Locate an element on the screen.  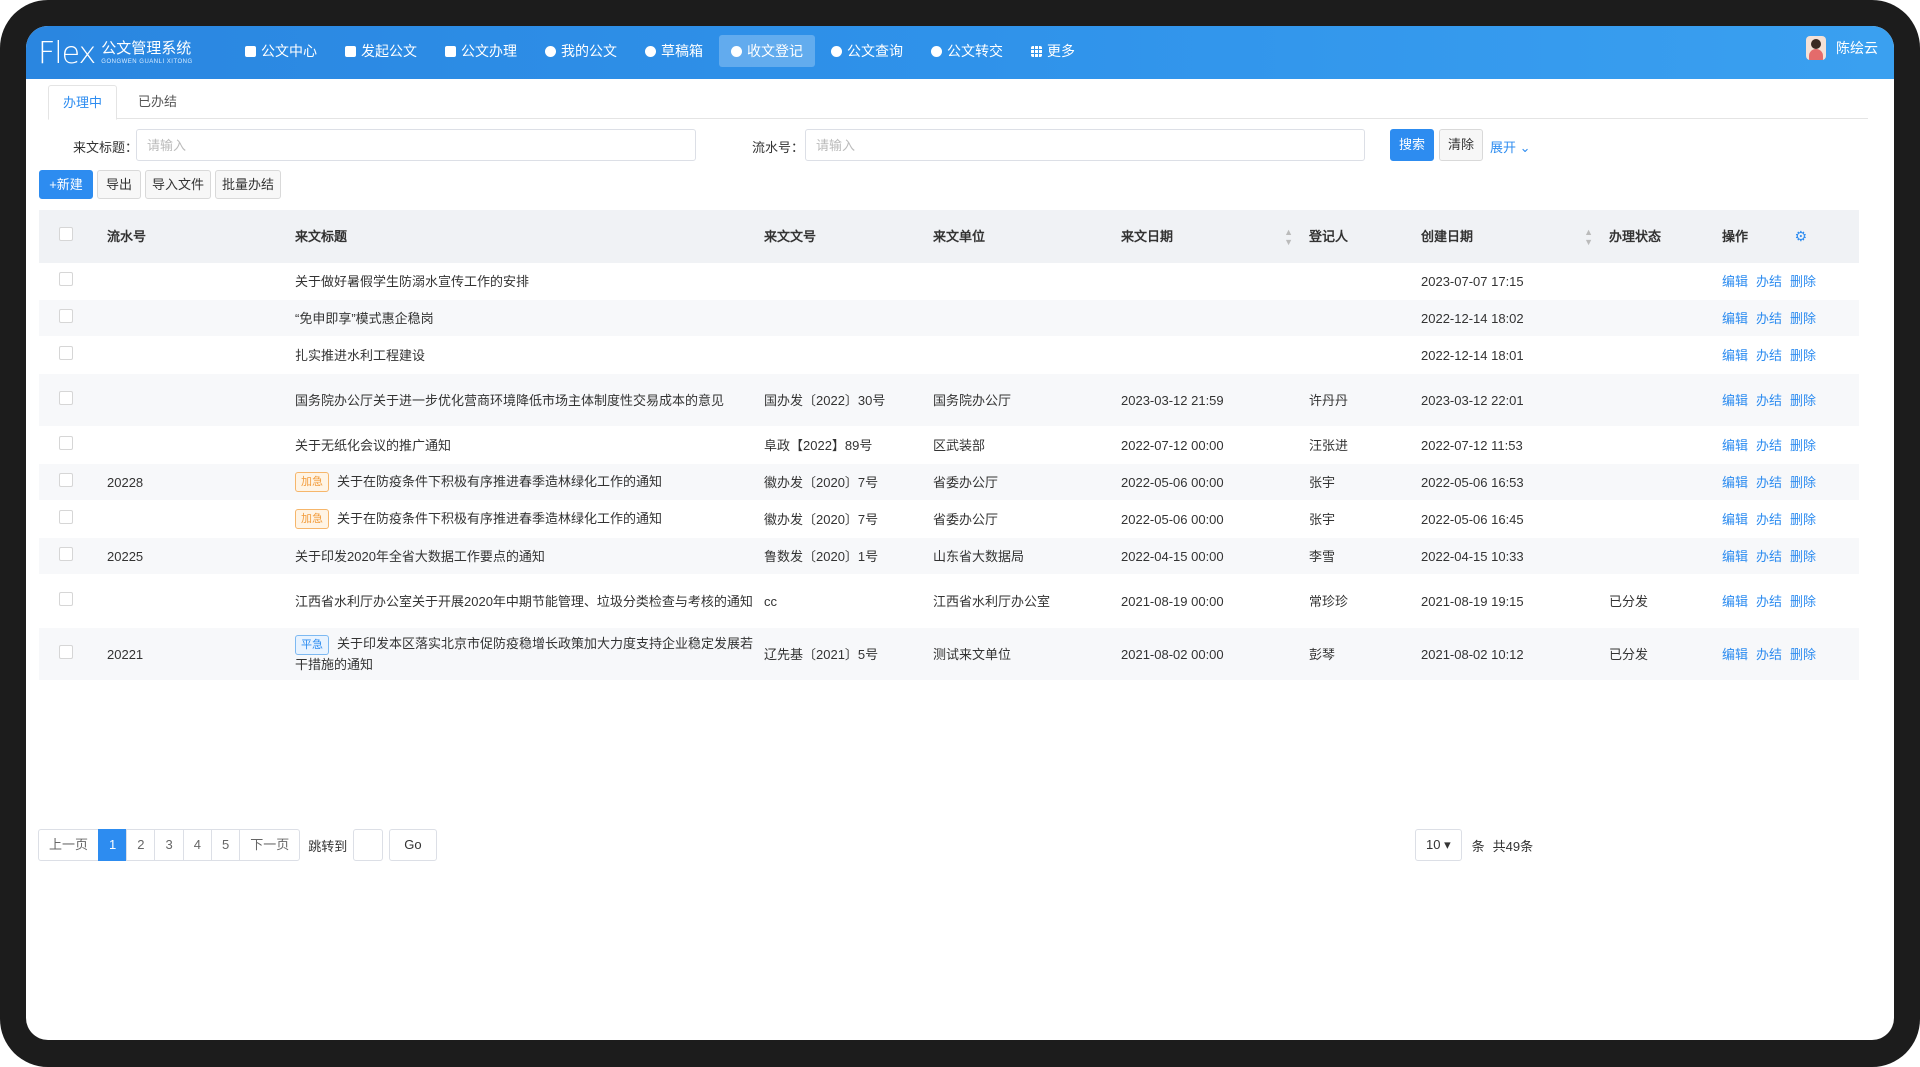
go-button: Go is located at coordinates (413, 845).